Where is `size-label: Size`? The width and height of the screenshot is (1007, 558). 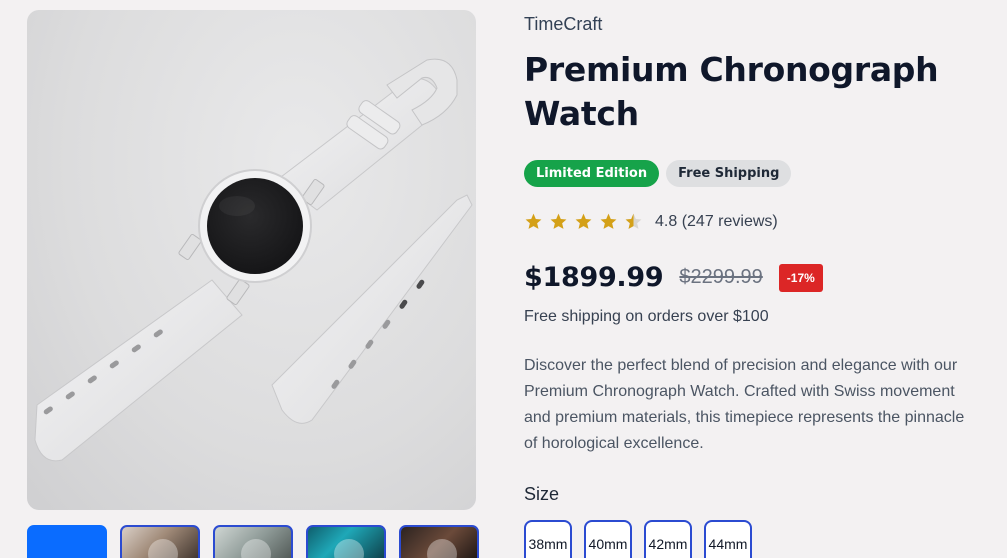 size-label: Size is located at coordinates (542, 494).